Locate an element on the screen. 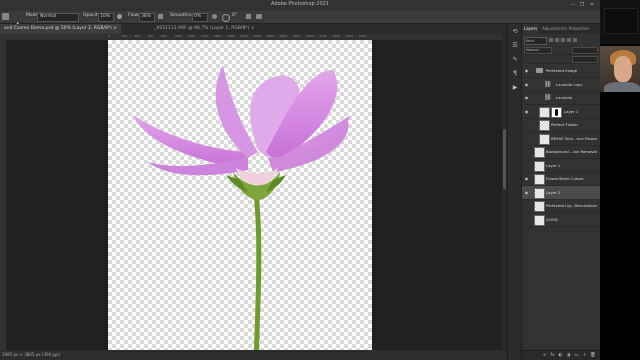  status-bar: 3985 px × 3805 px (300 ppi) is located at coordinates (254, 355).